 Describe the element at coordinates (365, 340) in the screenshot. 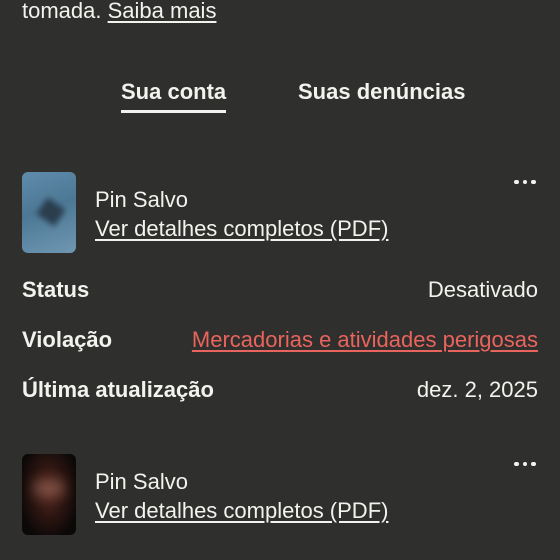

I see `violation-link: Mercadorias e atividades perigosas` at that location.